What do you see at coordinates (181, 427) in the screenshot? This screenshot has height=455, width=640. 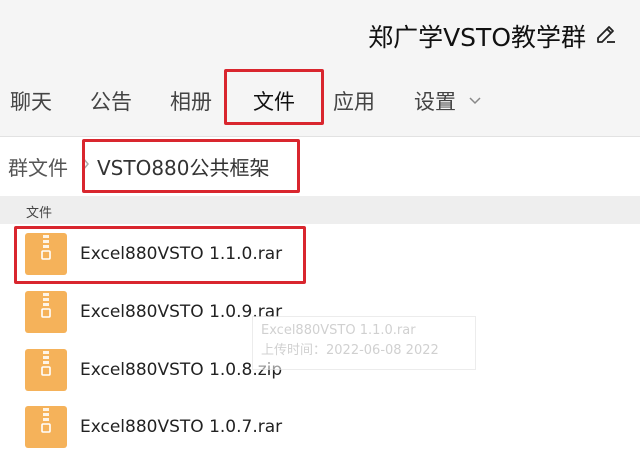 I see `file-name: Excel880VSTO 1.0.7.rar` at bounding box center [181, 427].